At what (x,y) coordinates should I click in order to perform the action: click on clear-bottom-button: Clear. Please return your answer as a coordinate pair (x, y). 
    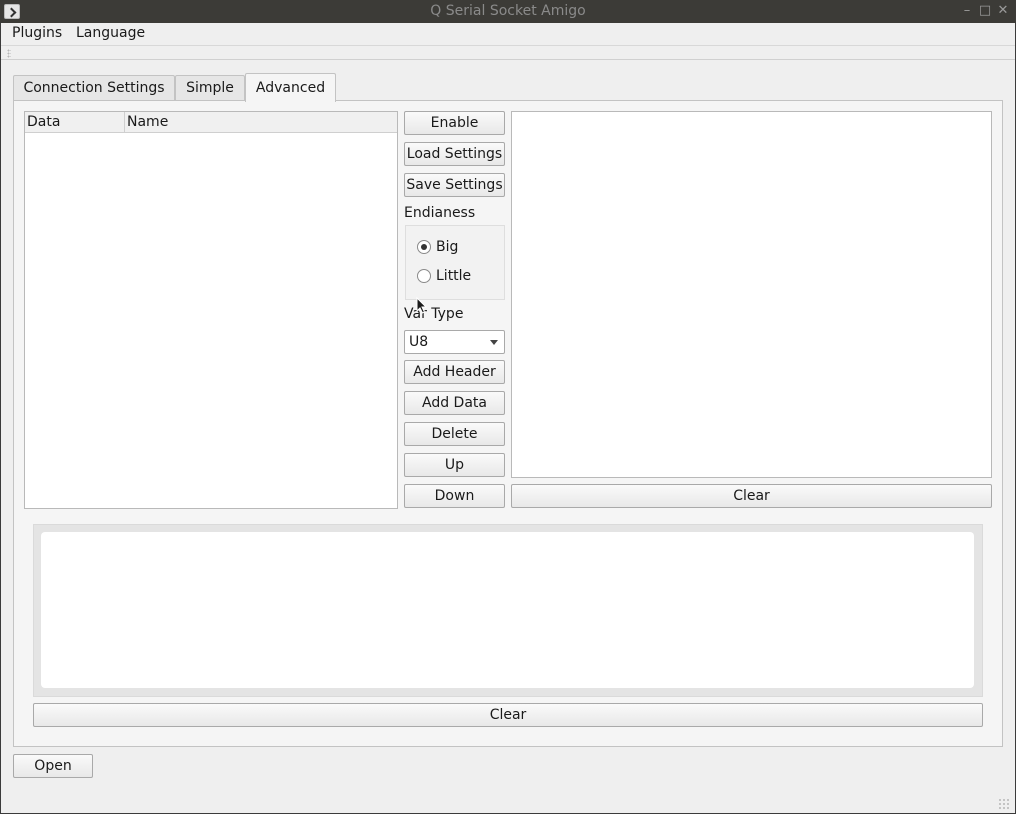
    Looking at the image, I should click on (508, 715).